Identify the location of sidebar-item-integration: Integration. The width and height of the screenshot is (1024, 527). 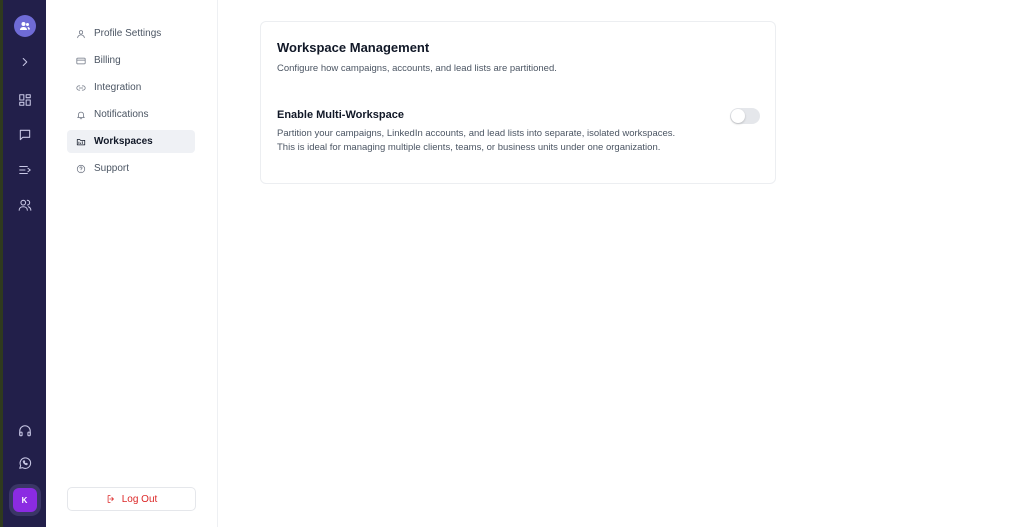
(131, 87).